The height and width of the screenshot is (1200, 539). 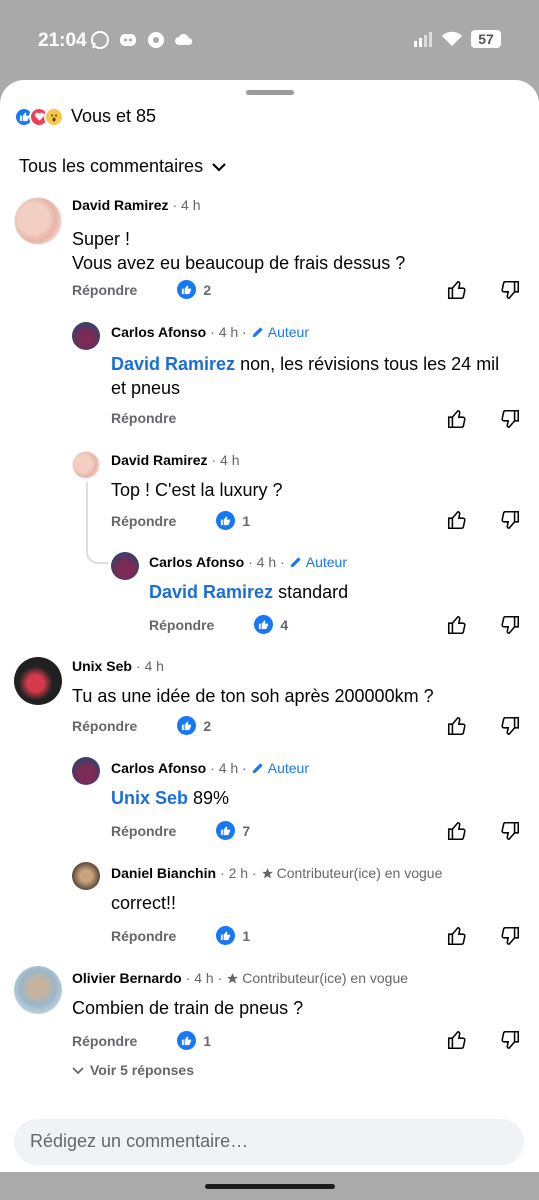 I want to click on reactions-summary: Vous et 85, so click(x=85, y=116).